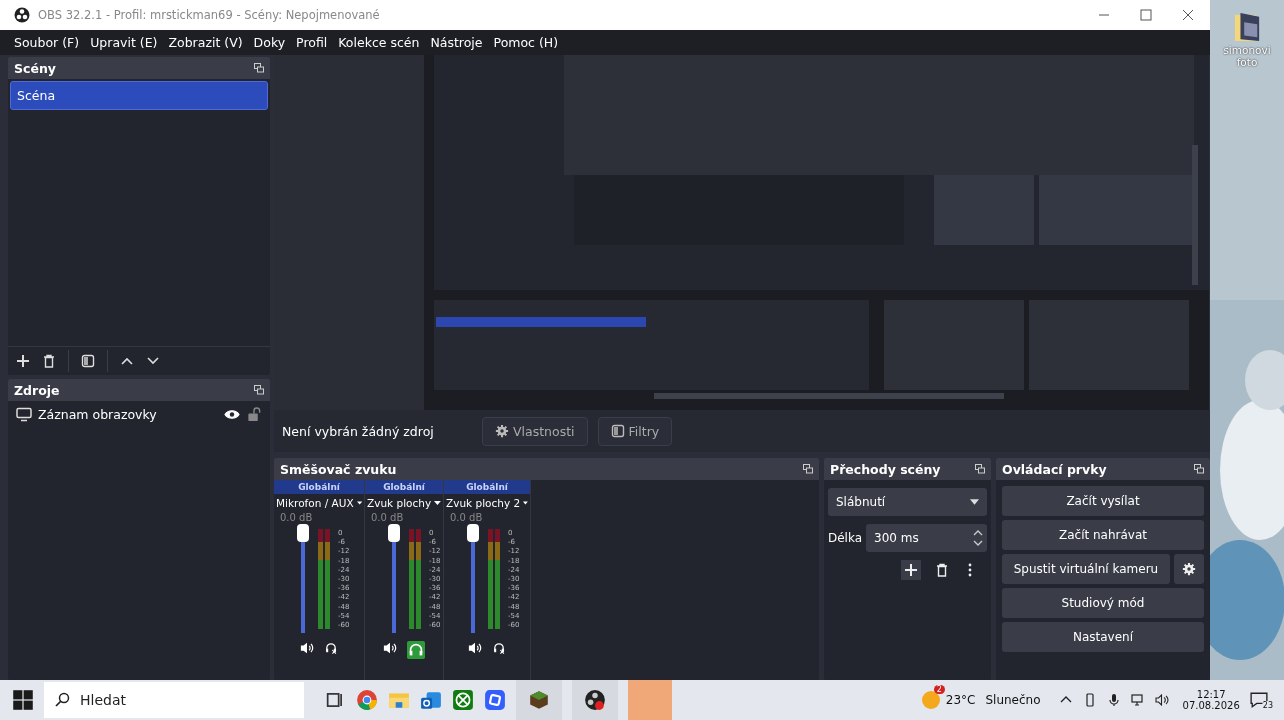  I want to click on dock-title: Scény, so click(35, 68).